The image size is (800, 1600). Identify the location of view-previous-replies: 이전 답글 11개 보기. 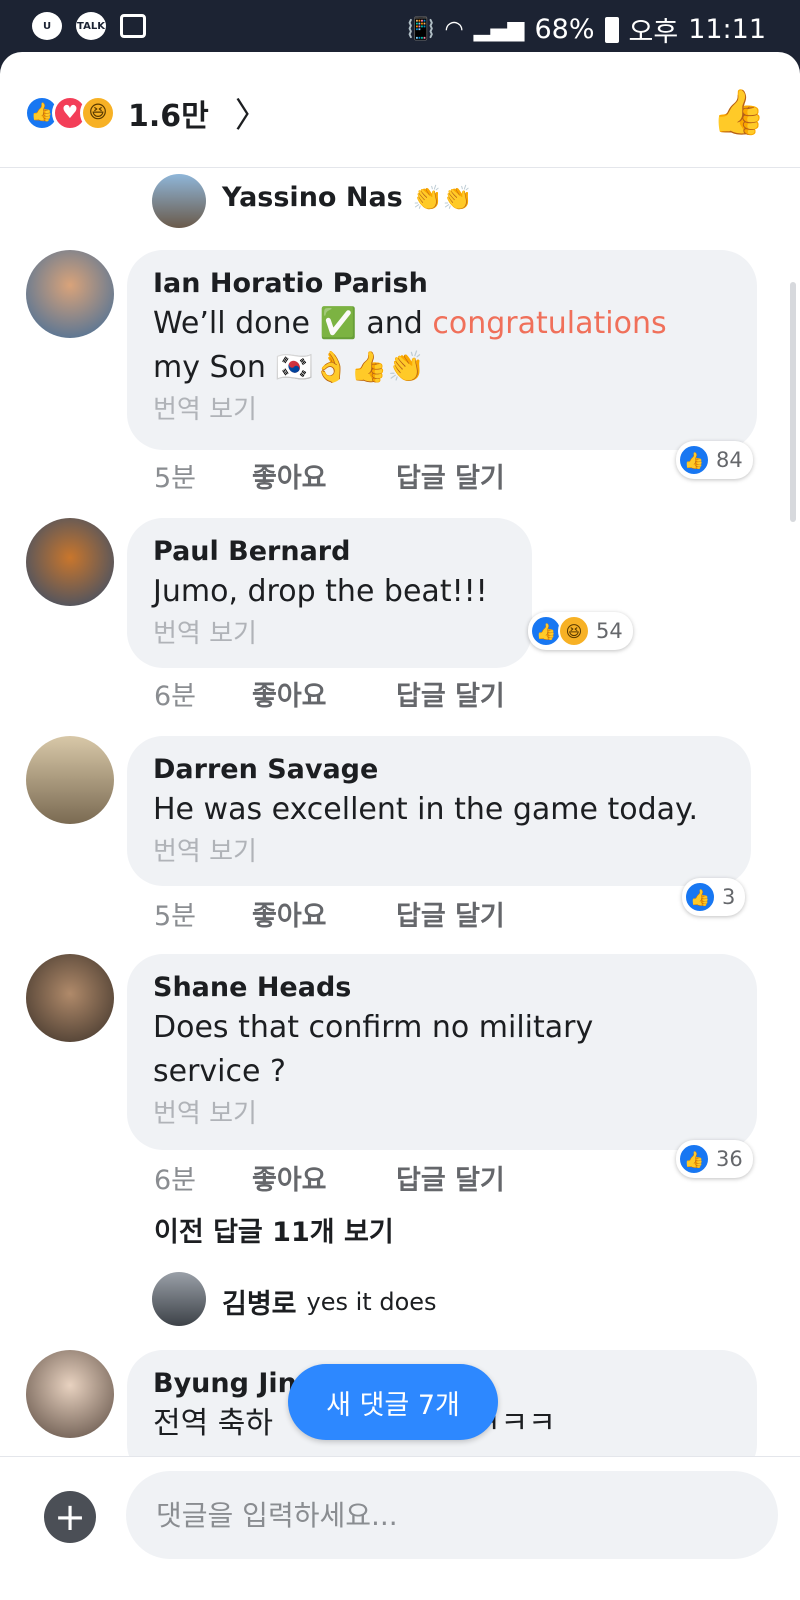
(274, 1229).